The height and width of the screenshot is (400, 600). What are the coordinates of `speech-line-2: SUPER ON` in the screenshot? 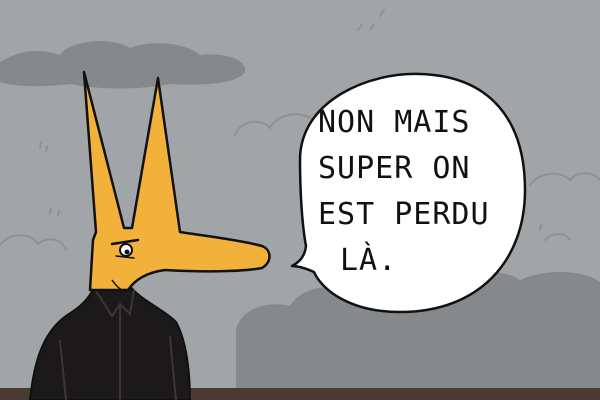 It's located at (394, 168).